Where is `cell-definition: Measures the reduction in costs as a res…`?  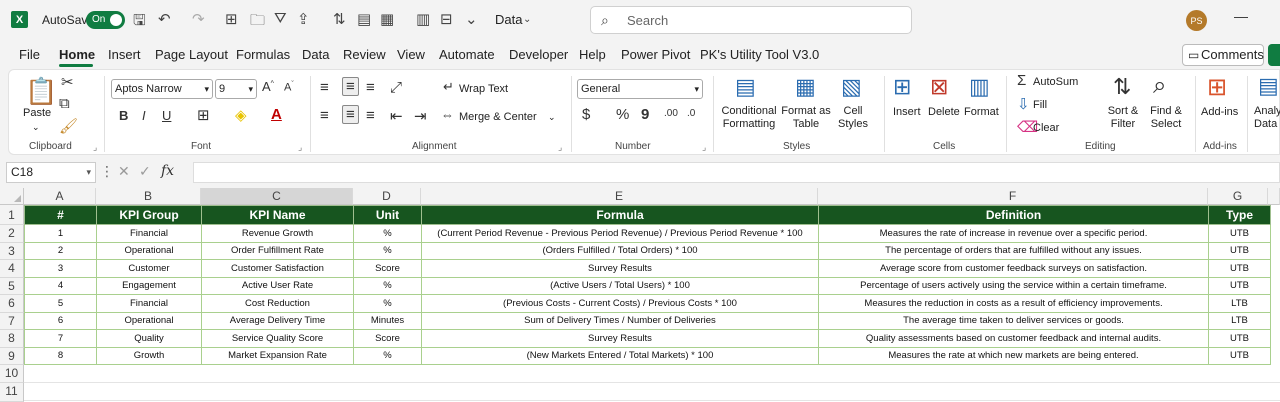
cell-definition: Measures the reduction in costs as a res… is located at coordinates (1013, 303).